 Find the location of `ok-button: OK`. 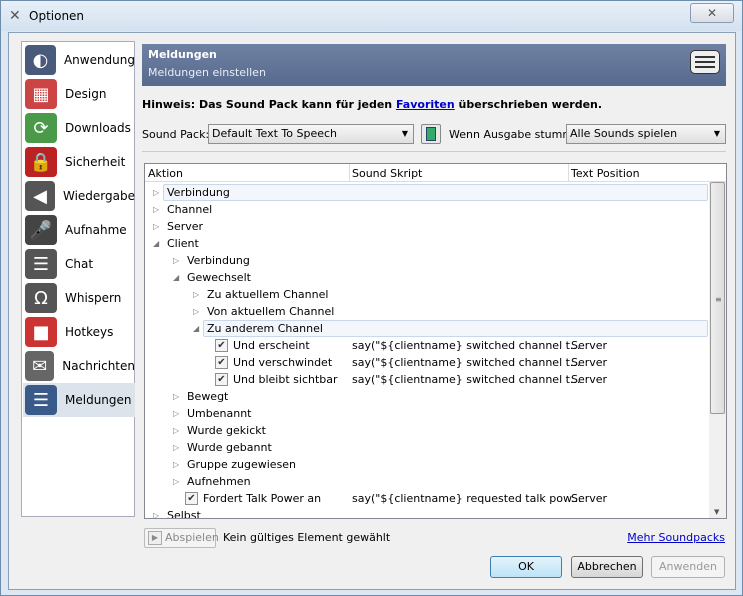

ok-button: OK is located at coordinates (526, 567).